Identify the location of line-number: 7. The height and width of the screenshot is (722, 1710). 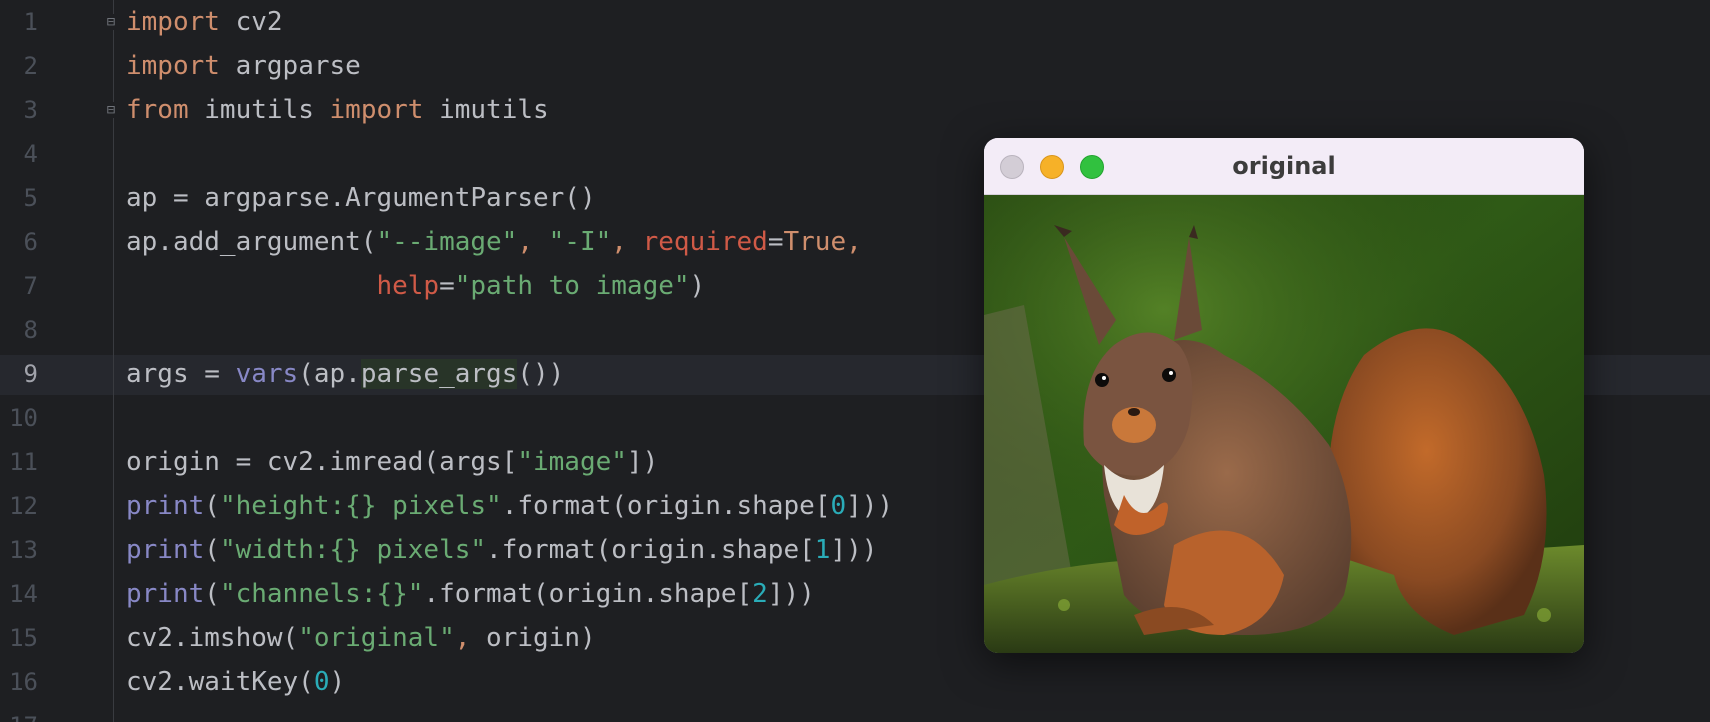
(30, 286).